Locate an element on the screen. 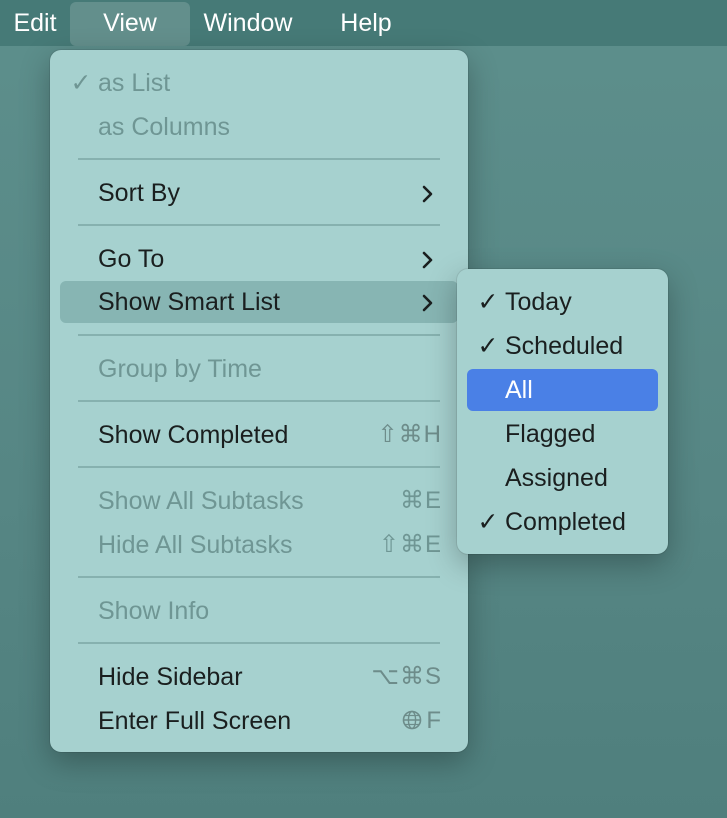 The width and height of the screenshot is (727, 818). keyboard-shortcut: ⌥⌘S is located at coordinates (406, 676).